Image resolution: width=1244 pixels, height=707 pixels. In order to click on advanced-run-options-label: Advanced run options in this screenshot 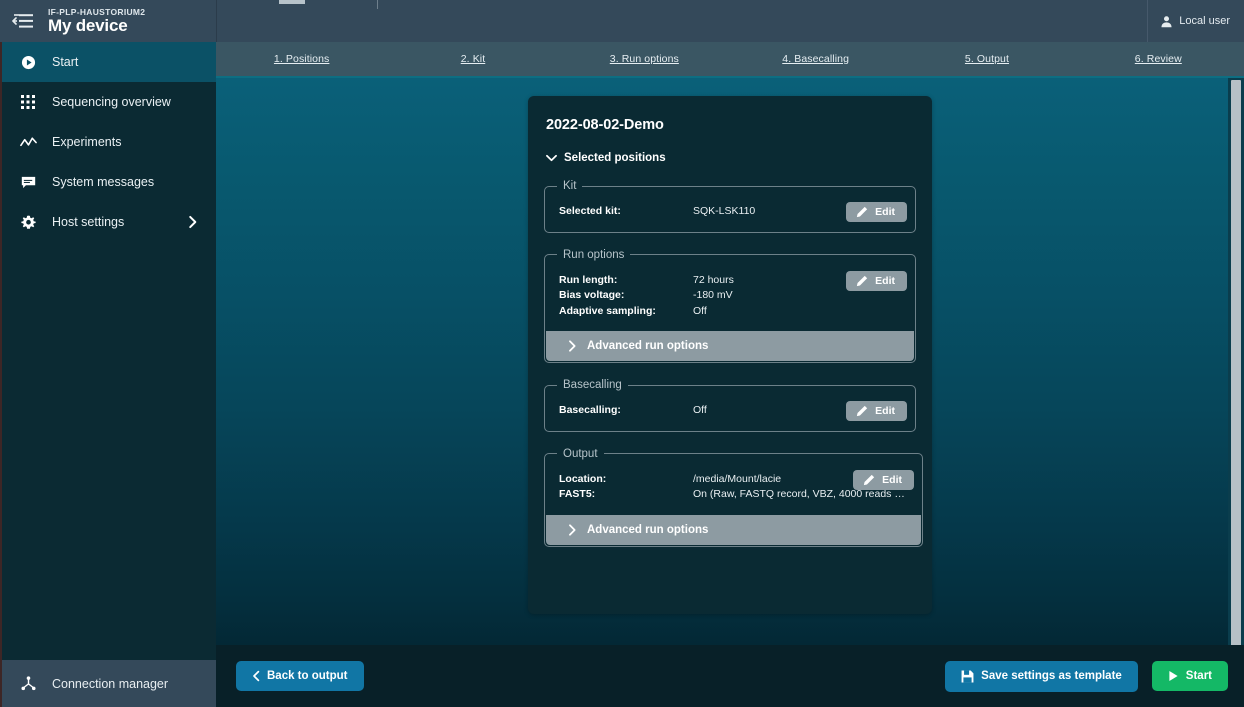, I will do `click(648, 346)`.